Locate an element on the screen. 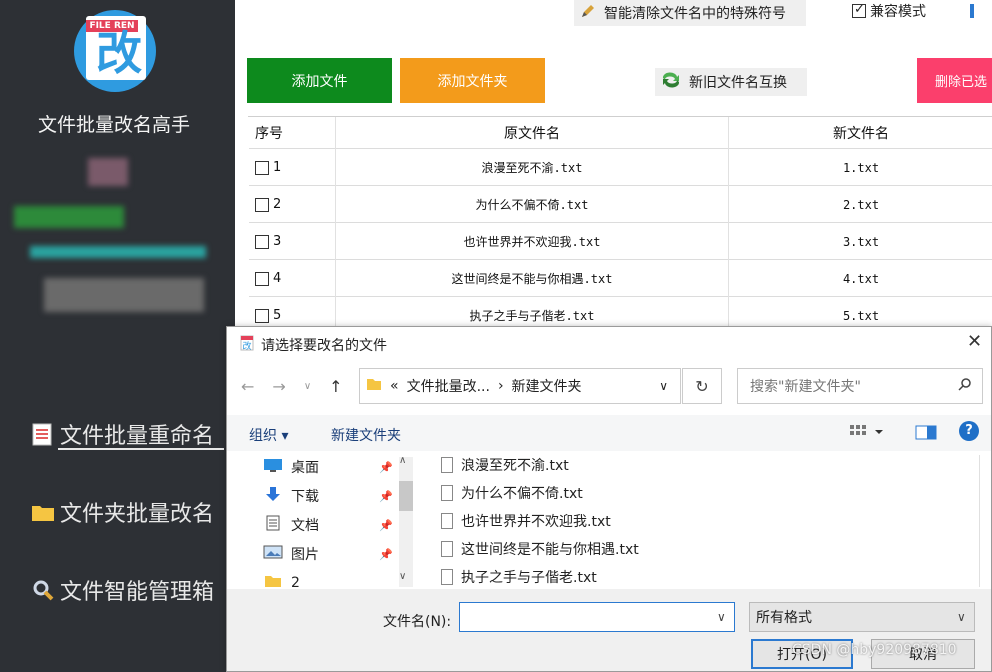 The height and width of the screenshot is (672, 992). up-arrow-icon: ↑ is located at coordinates (335, 386).